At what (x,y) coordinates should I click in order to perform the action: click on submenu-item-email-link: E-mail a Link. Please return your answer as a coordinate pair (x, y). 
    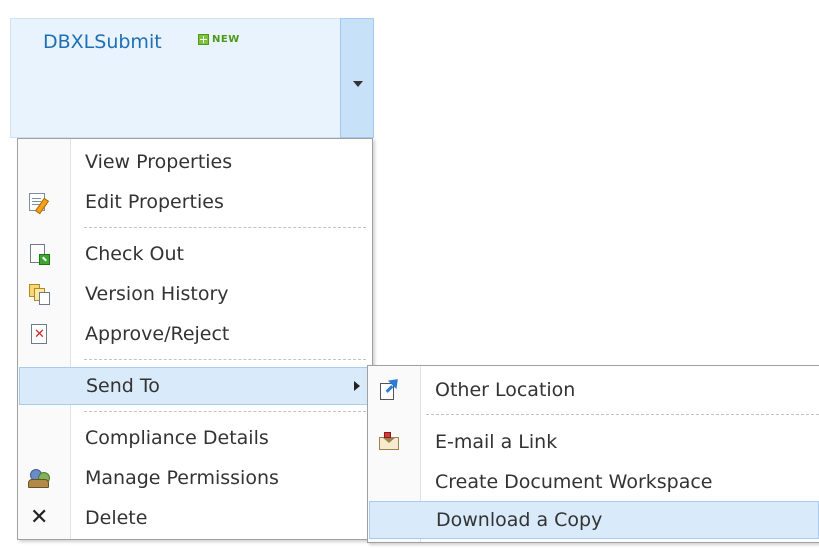
    Looking at the image, I should click on (593, 442).